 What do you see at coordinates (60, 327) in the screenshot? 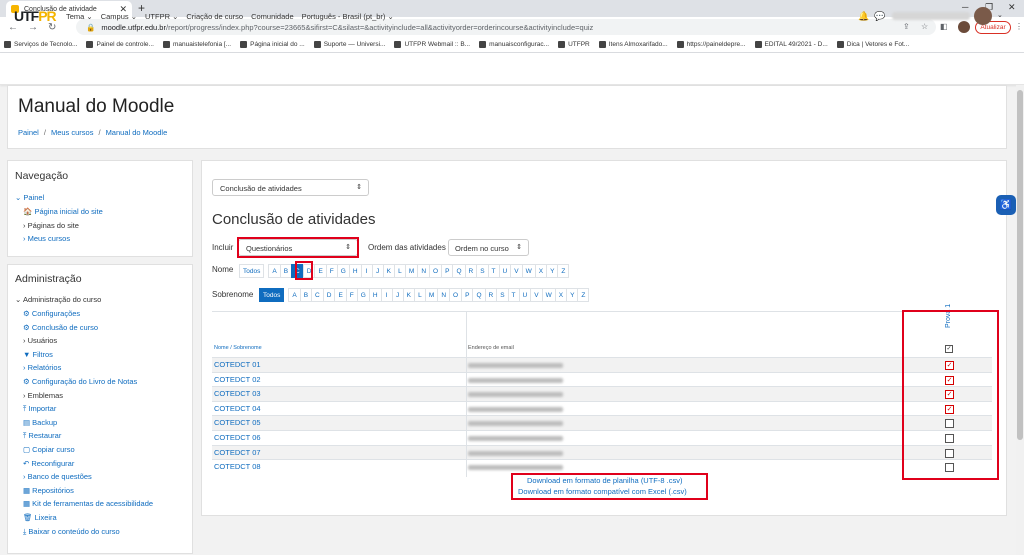
I see `admin-item: ⚙ Conclusão de curso` at bounding box center [60, 327].